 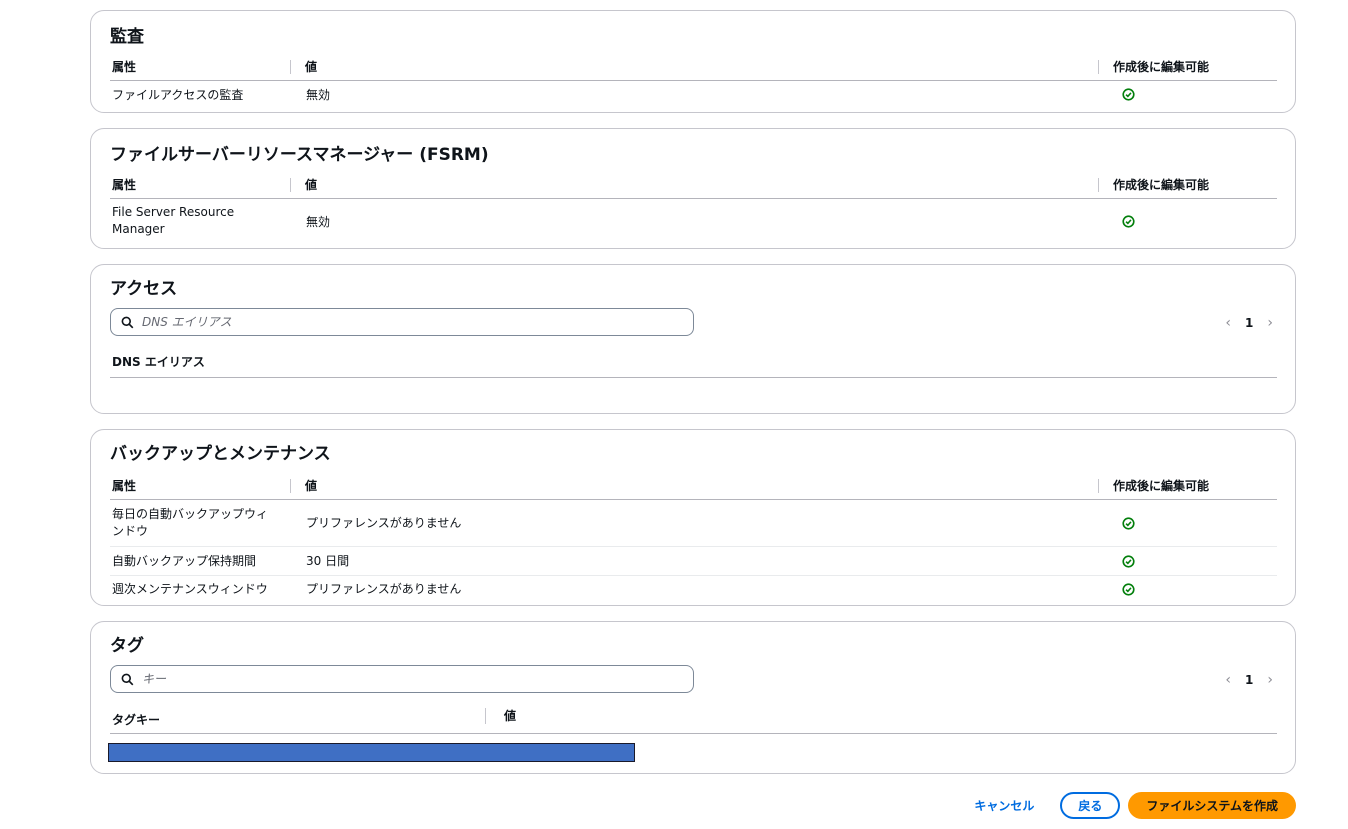 I want to click on tag-key-search-input, so click(x=402, y=679).